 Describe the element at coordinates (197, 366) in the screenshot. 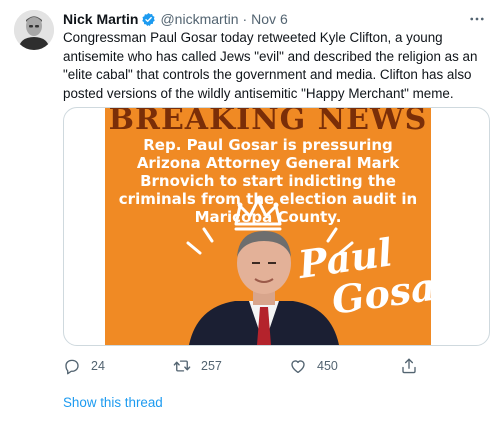

I see `retweet-button: 257` at that location.